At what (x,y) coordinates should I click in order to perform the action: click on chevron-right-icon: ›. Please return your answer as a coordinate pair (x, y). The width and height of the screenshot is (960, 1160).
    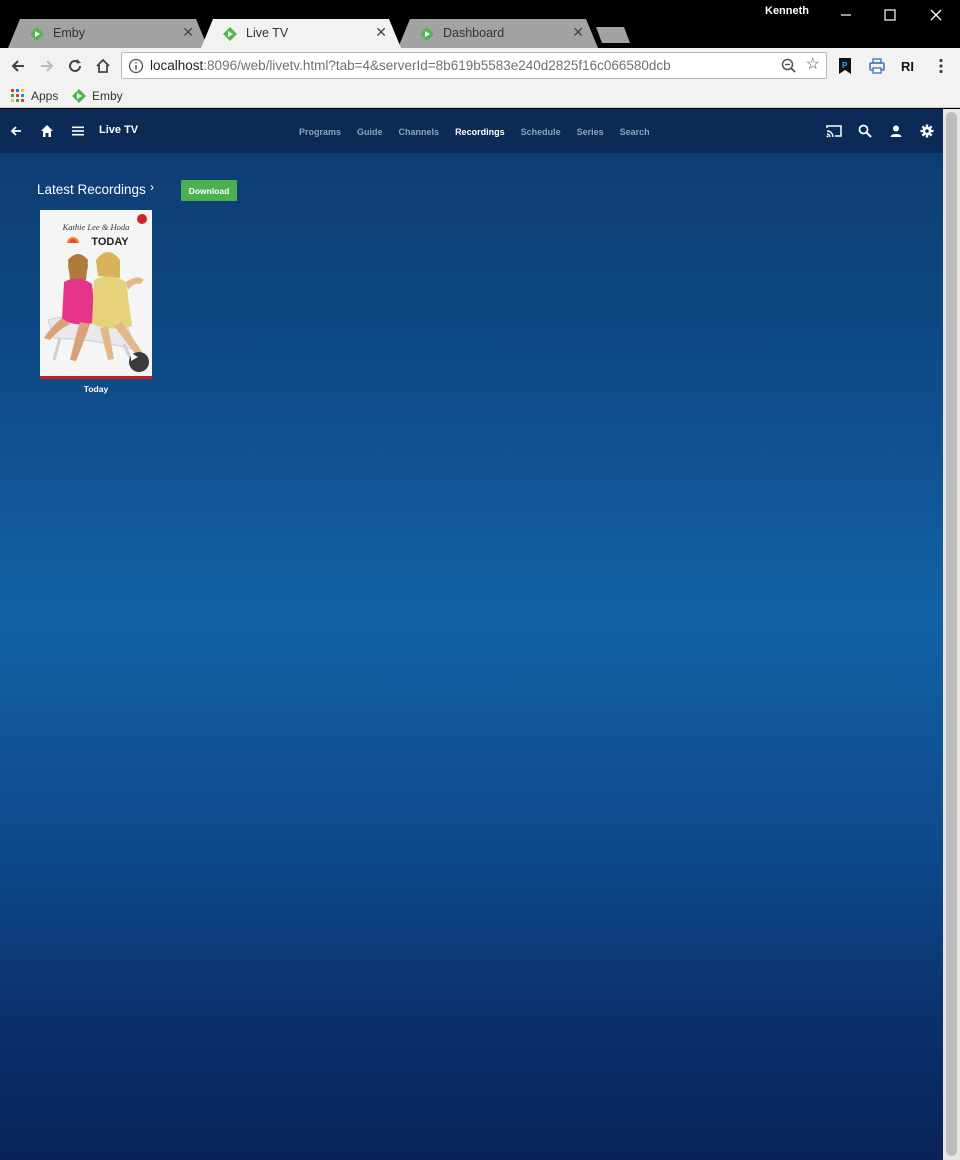
    Looking at the image, I should click on (152, 187).